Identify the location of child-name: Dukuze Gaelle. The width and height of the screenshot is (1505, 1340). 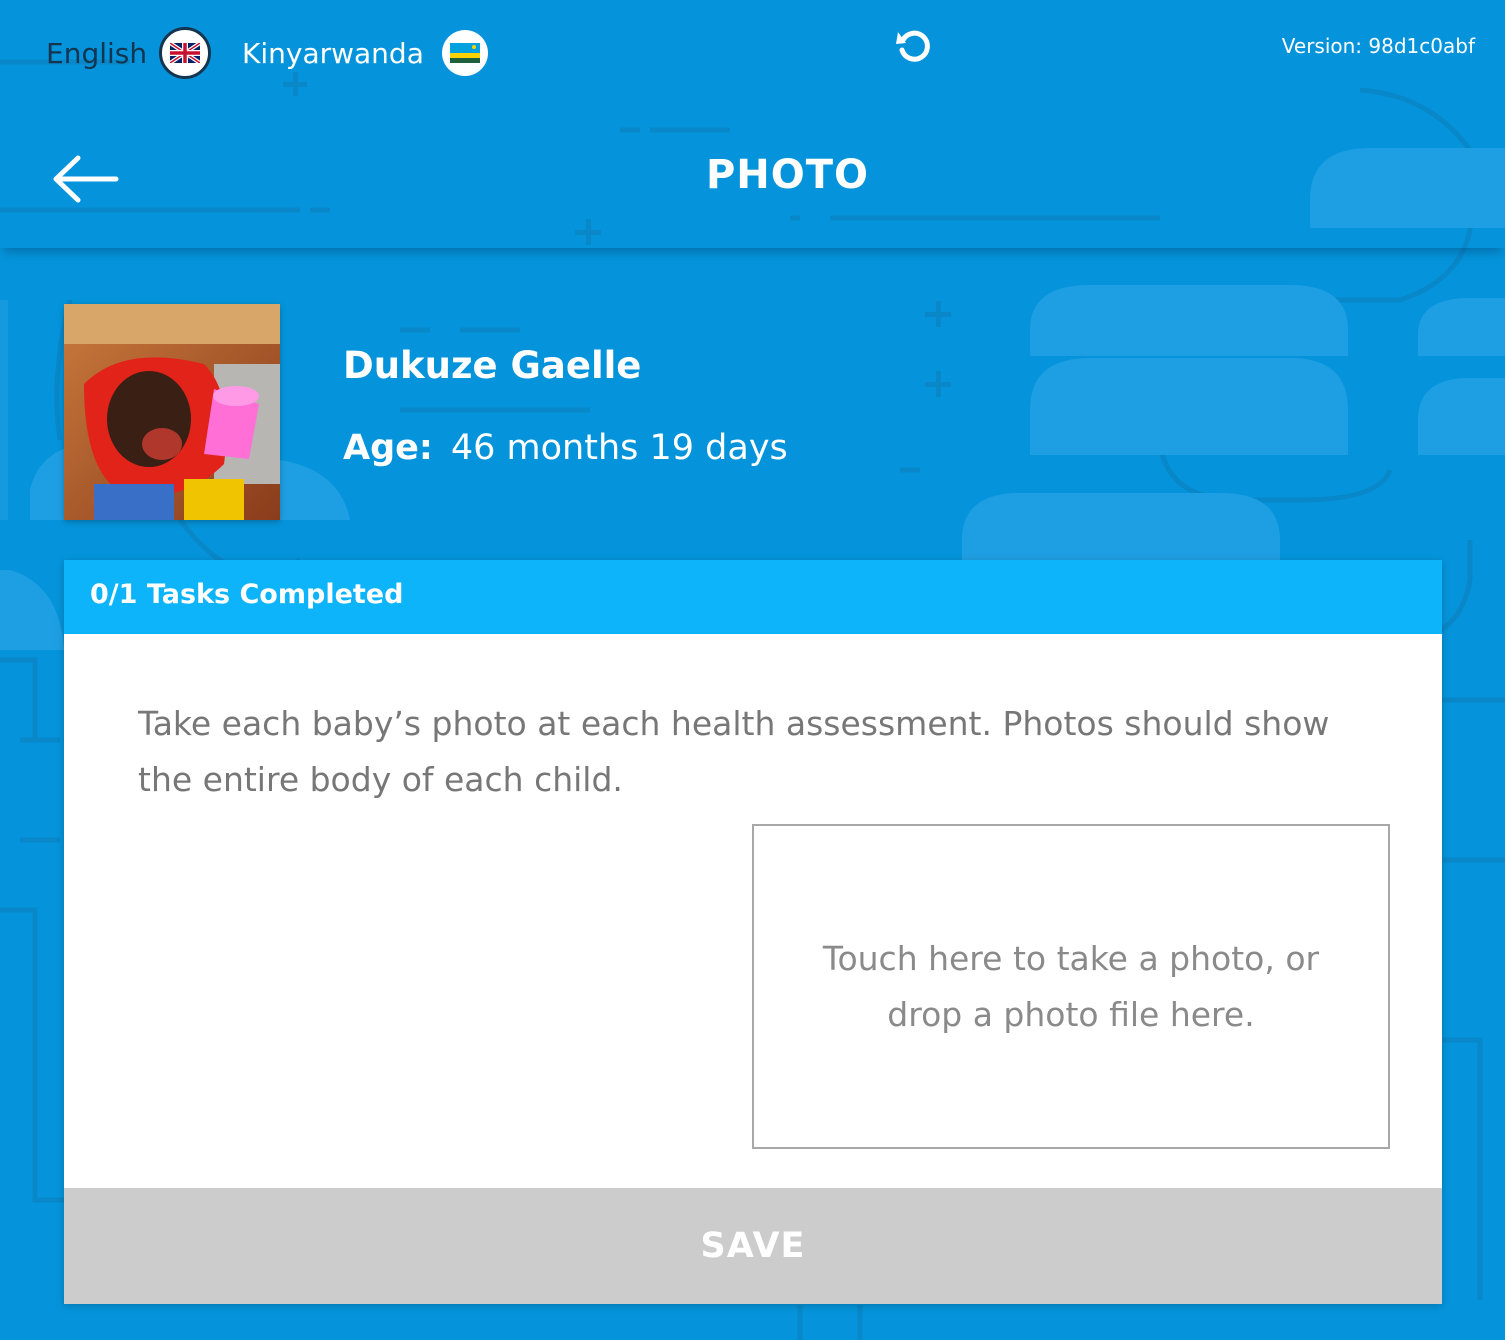
(492, 365).